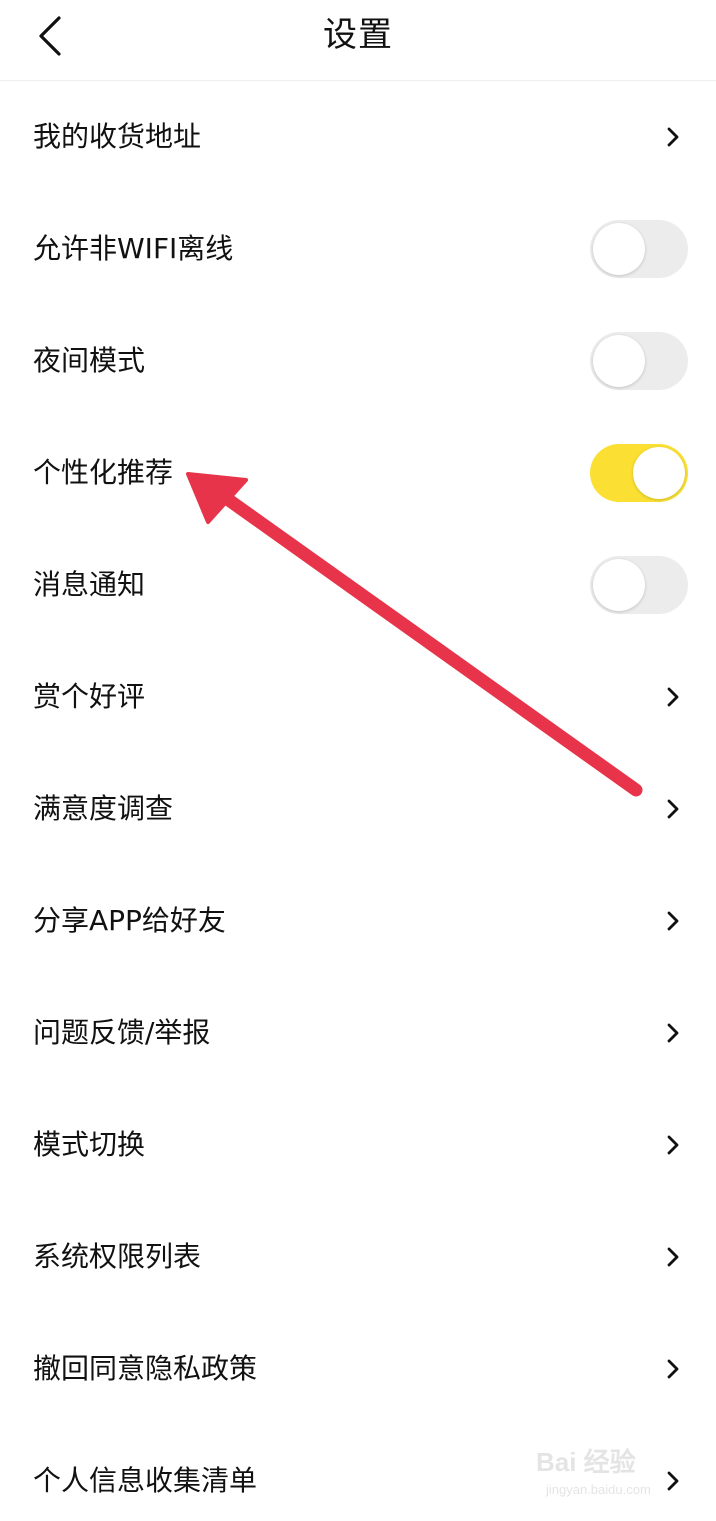  What do you see at coordinates (145, 1368) in the screenshot?
I see `settings-row-label: 撤回同意隐私政策` at bounding box center [145, 1368].